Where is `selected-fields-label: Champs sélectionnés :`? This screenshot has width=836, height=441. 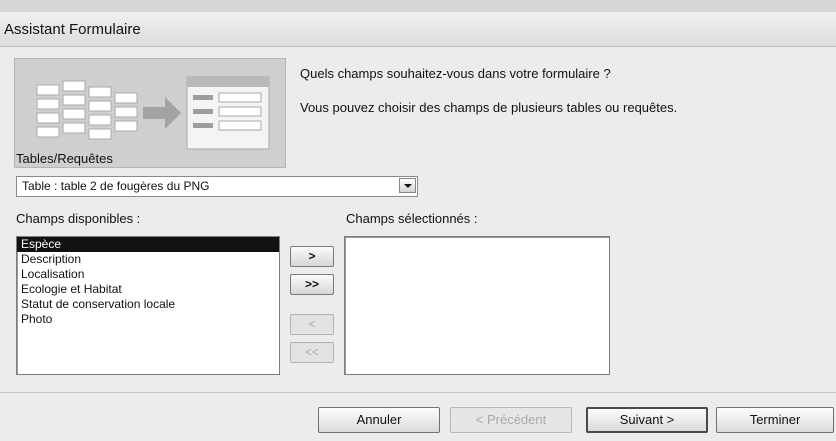
selected-fields-label: Champs sélectionnés : is located at coordinates (412, 218).